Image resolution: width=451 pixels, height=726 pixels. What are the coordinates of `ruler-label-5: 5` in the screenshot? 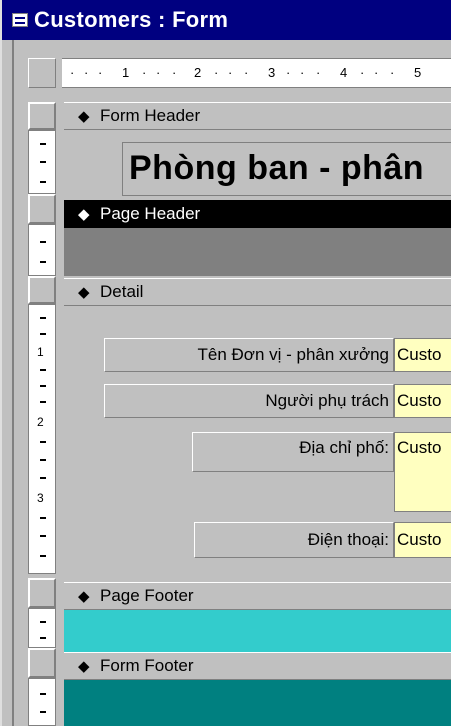 It's located at (418, 72).